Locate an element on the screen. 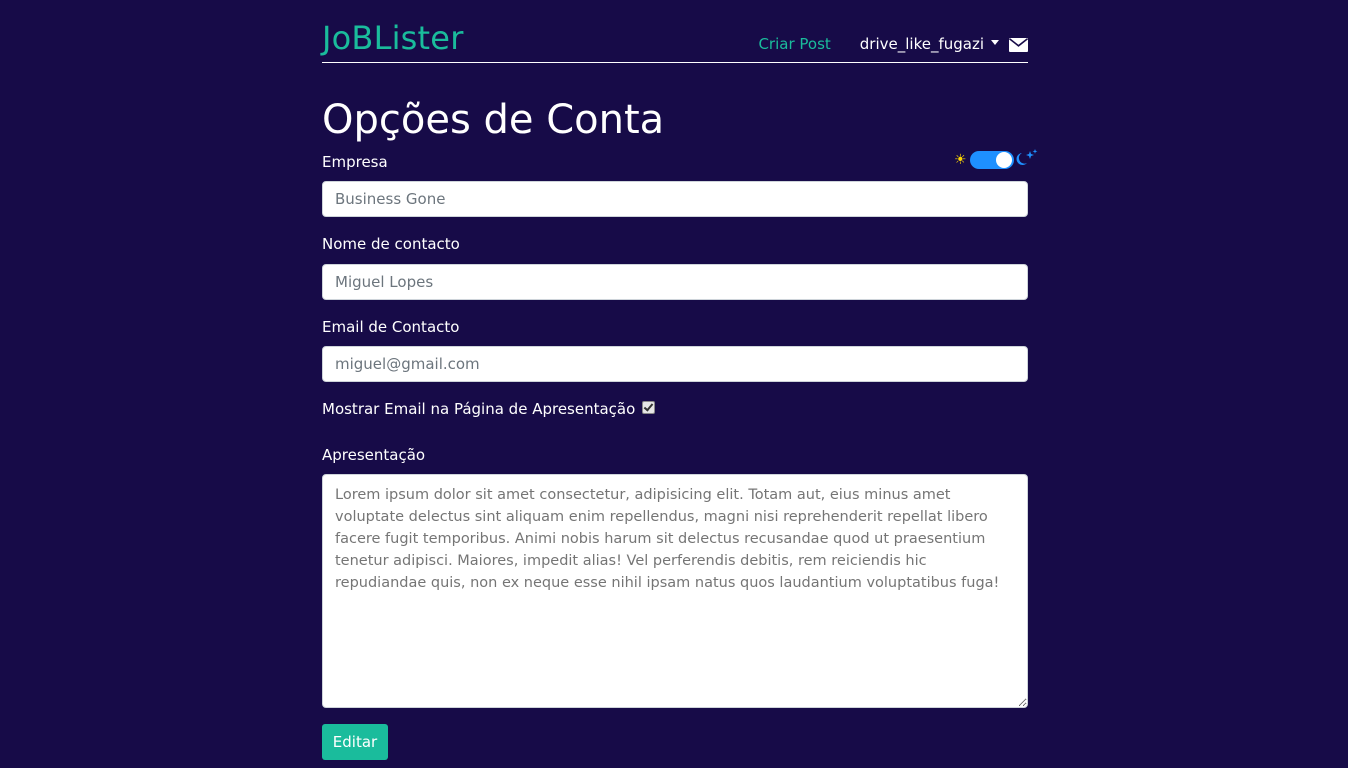 This screenshot has width=1348, height=768. theme-toggle: ☀ is located at coordinates (998, 160).